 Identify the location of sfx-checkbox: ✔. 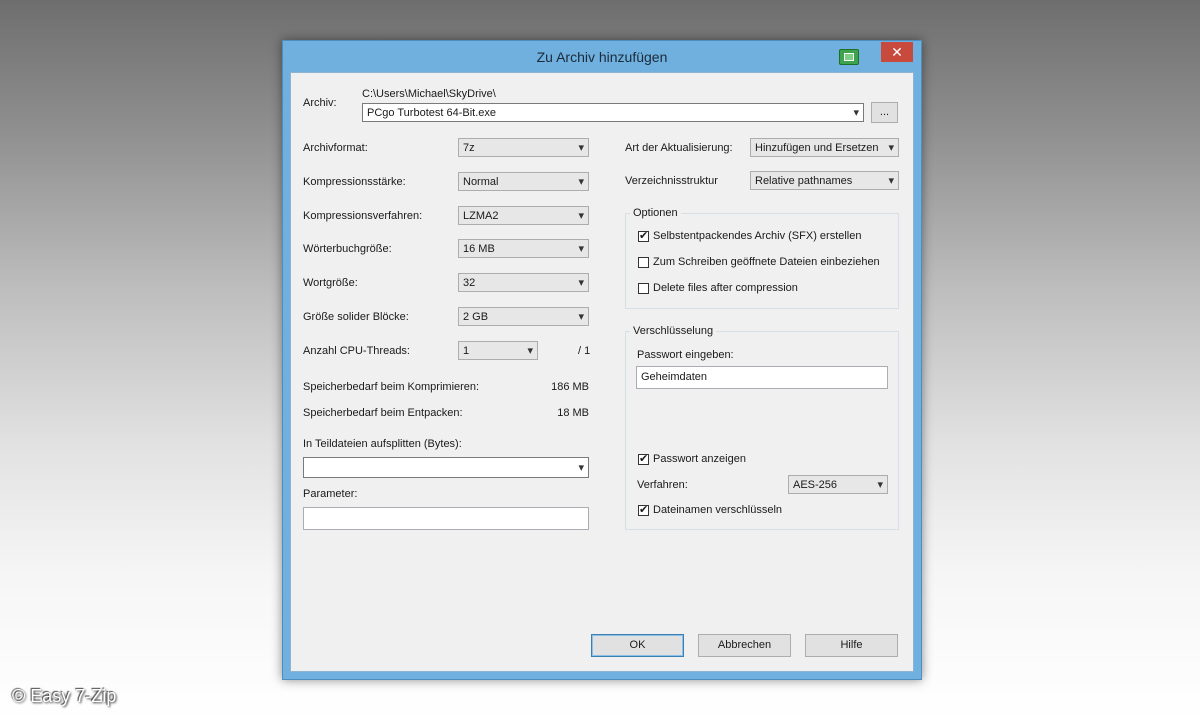
(643, 236).